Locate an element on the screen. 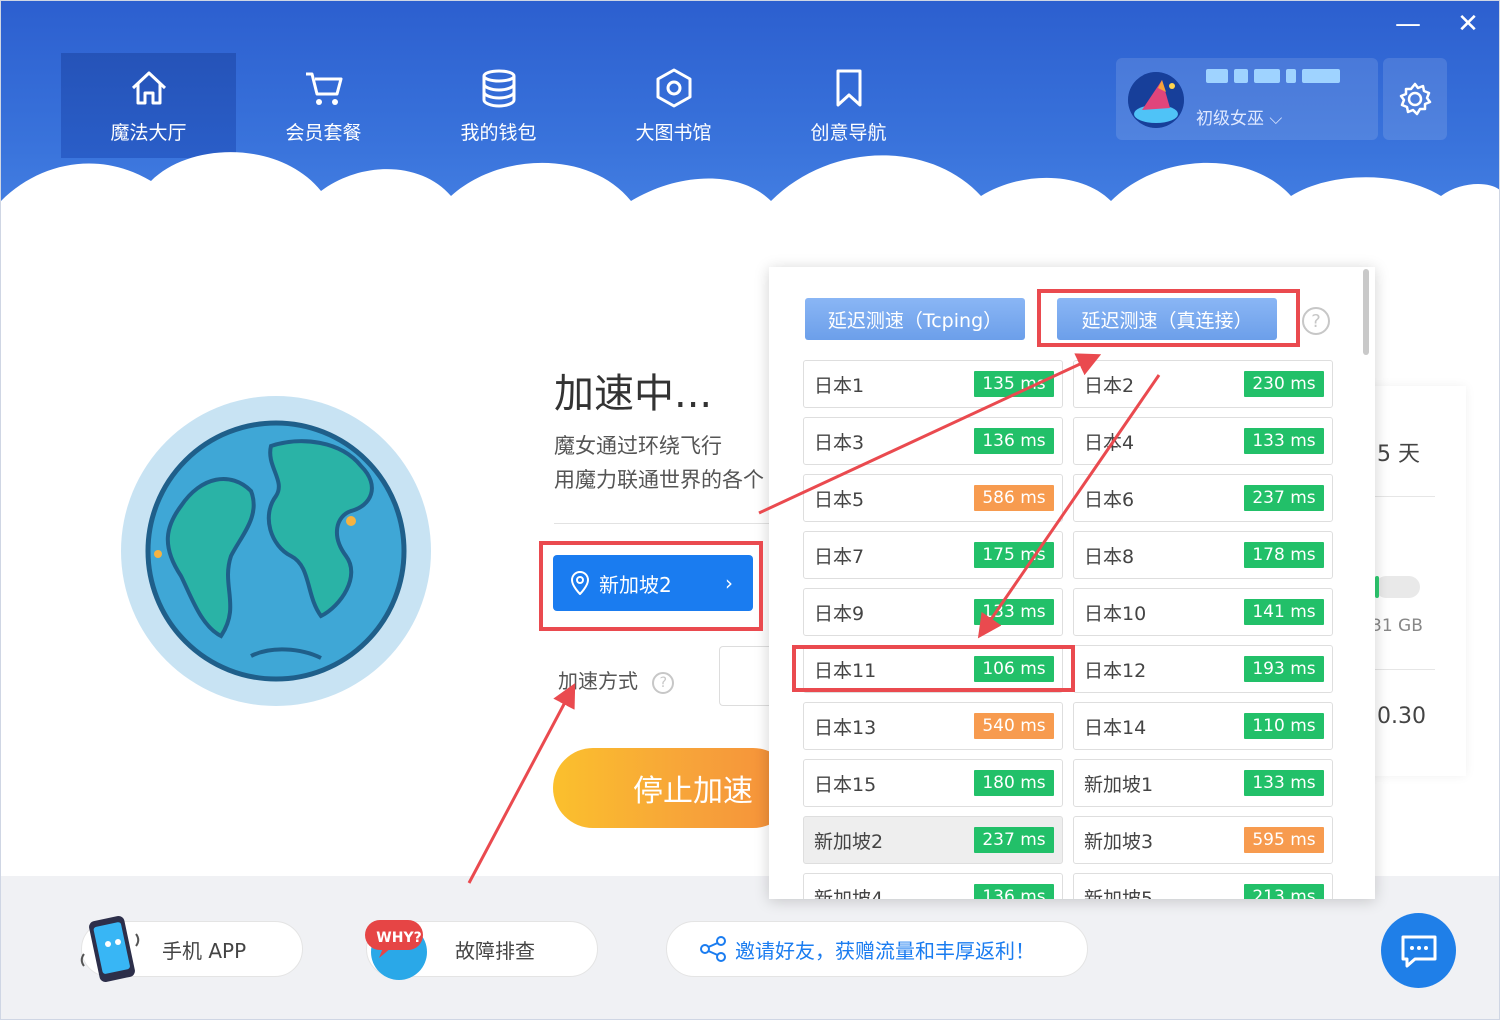 The width and height of the screenshot is (1500, 1020). stop-accel-button: 停止加速 is located at coordinates (673, 788).